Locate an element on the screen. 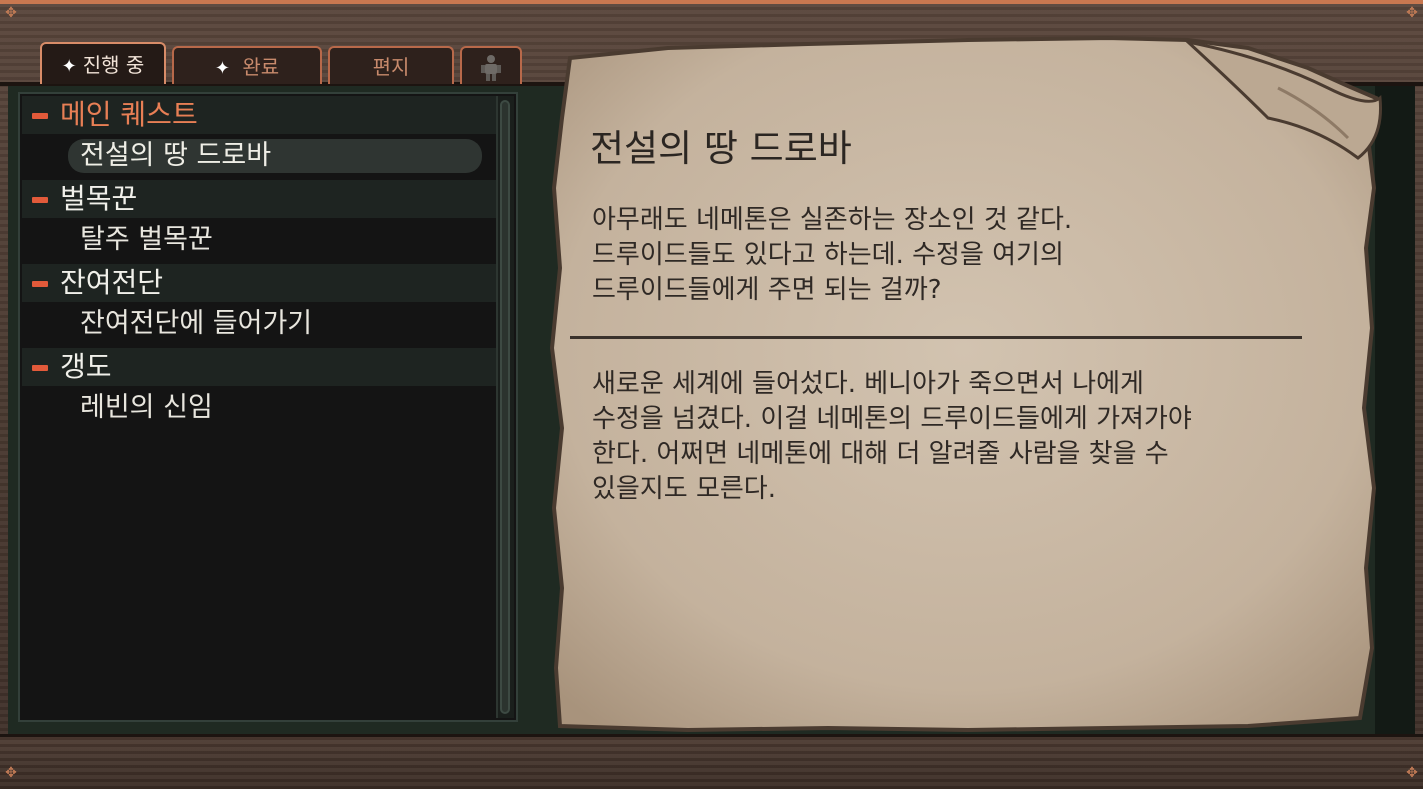 This screenshot has width=1423, height=789. description-line: 수정을 넘겼다. 이걸 네메톤의 드루이드들에게 가져가야 is located at coordinates (892, 419).